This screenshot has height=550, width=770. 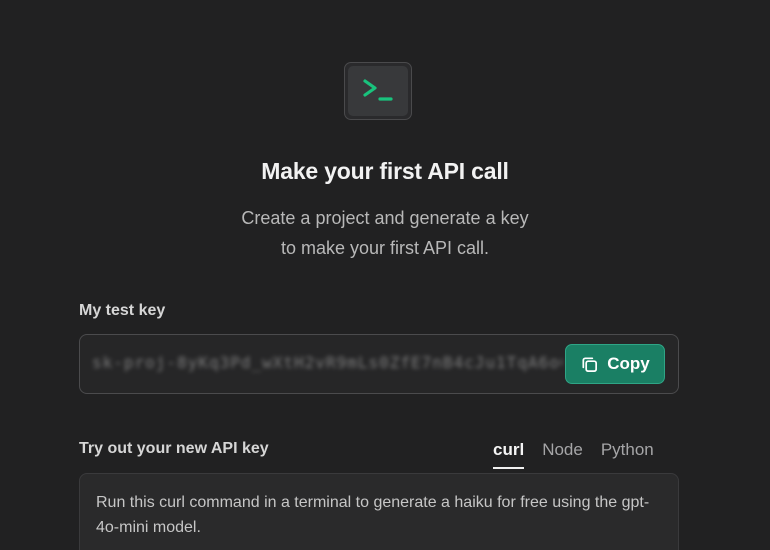 What do you see at coordinates (122, 310) in the screenshot?
I see `test-key-label: My test key` at bounding box center [122, 310].